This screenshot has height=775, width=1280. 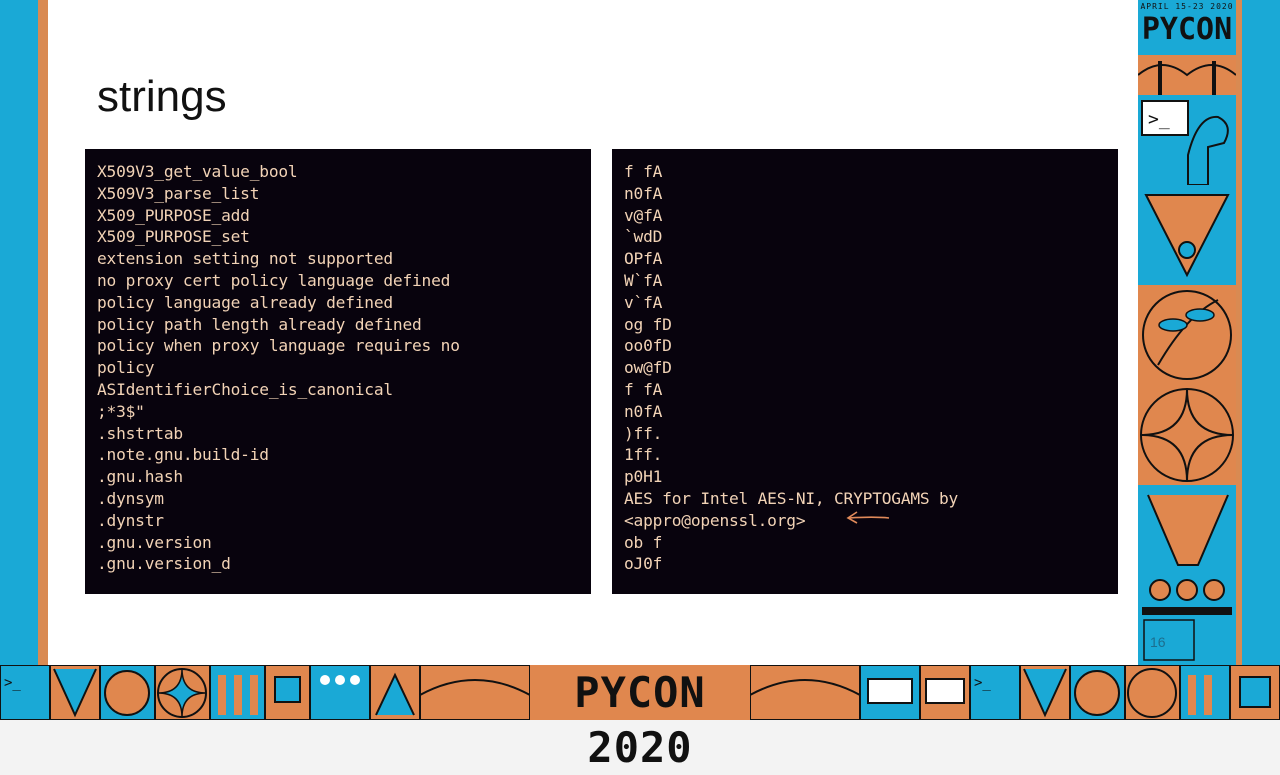 What do you see at coordinates (130, 520) in the screenshot?
I see `code-line: .dynstr` at bounding box center [130, 520].